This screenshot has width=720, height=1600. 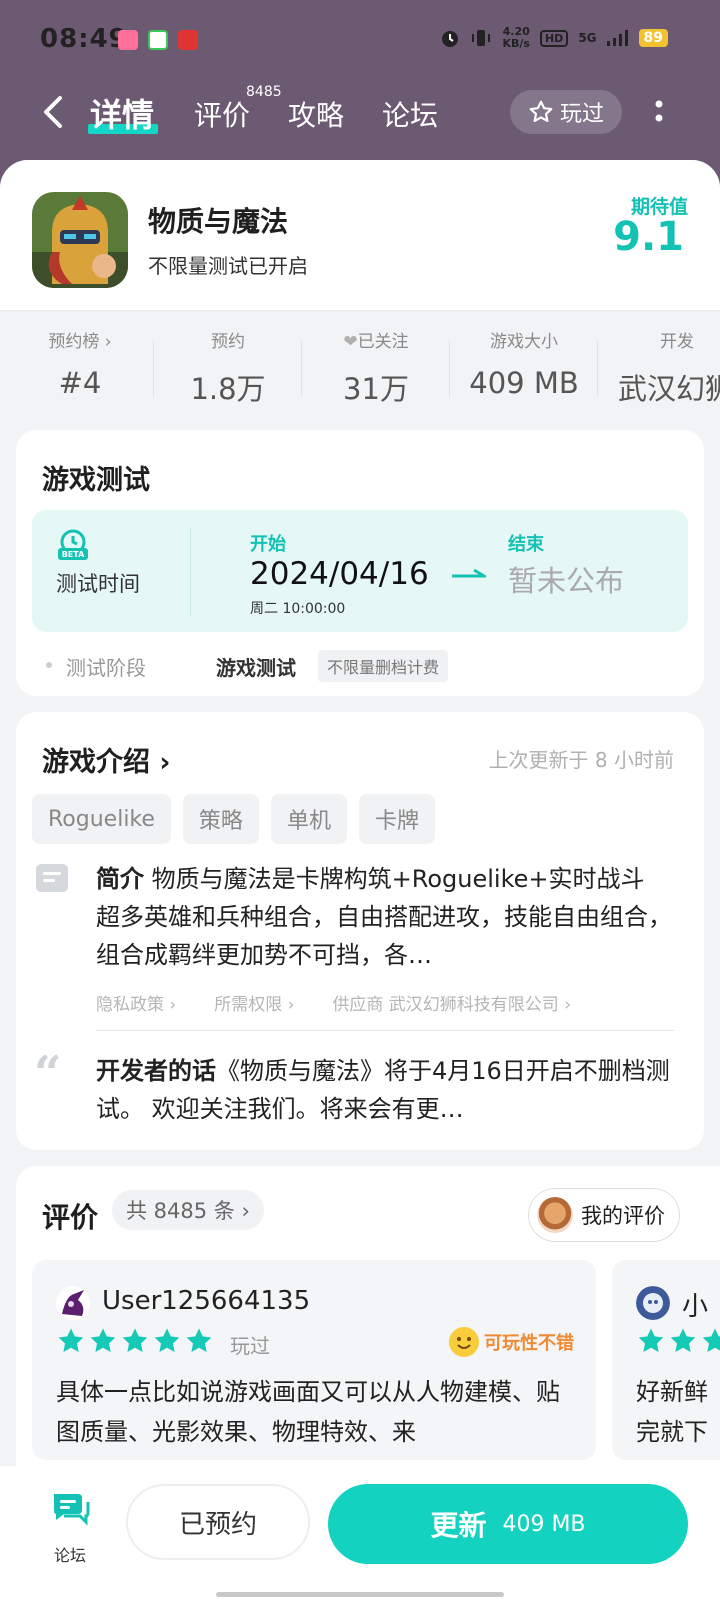 I want to click on document-icon, so click(x=52, y=878).